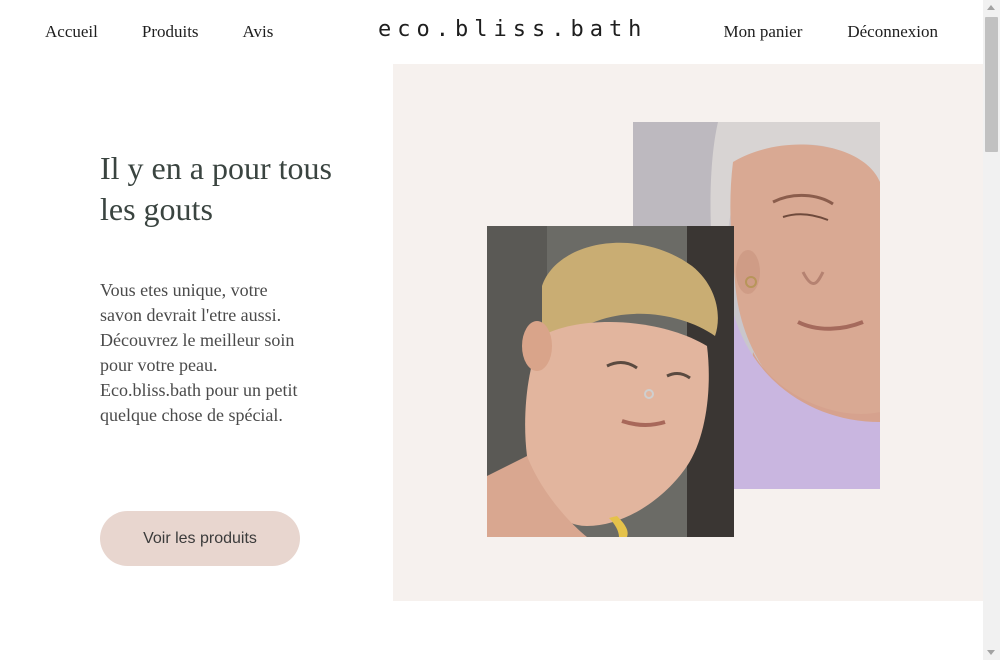  What do you see at coordinates (831, 32) in the screenshot?
I see `account-nav: Mon panier Déconnexion` at bounding box center [831, 32].